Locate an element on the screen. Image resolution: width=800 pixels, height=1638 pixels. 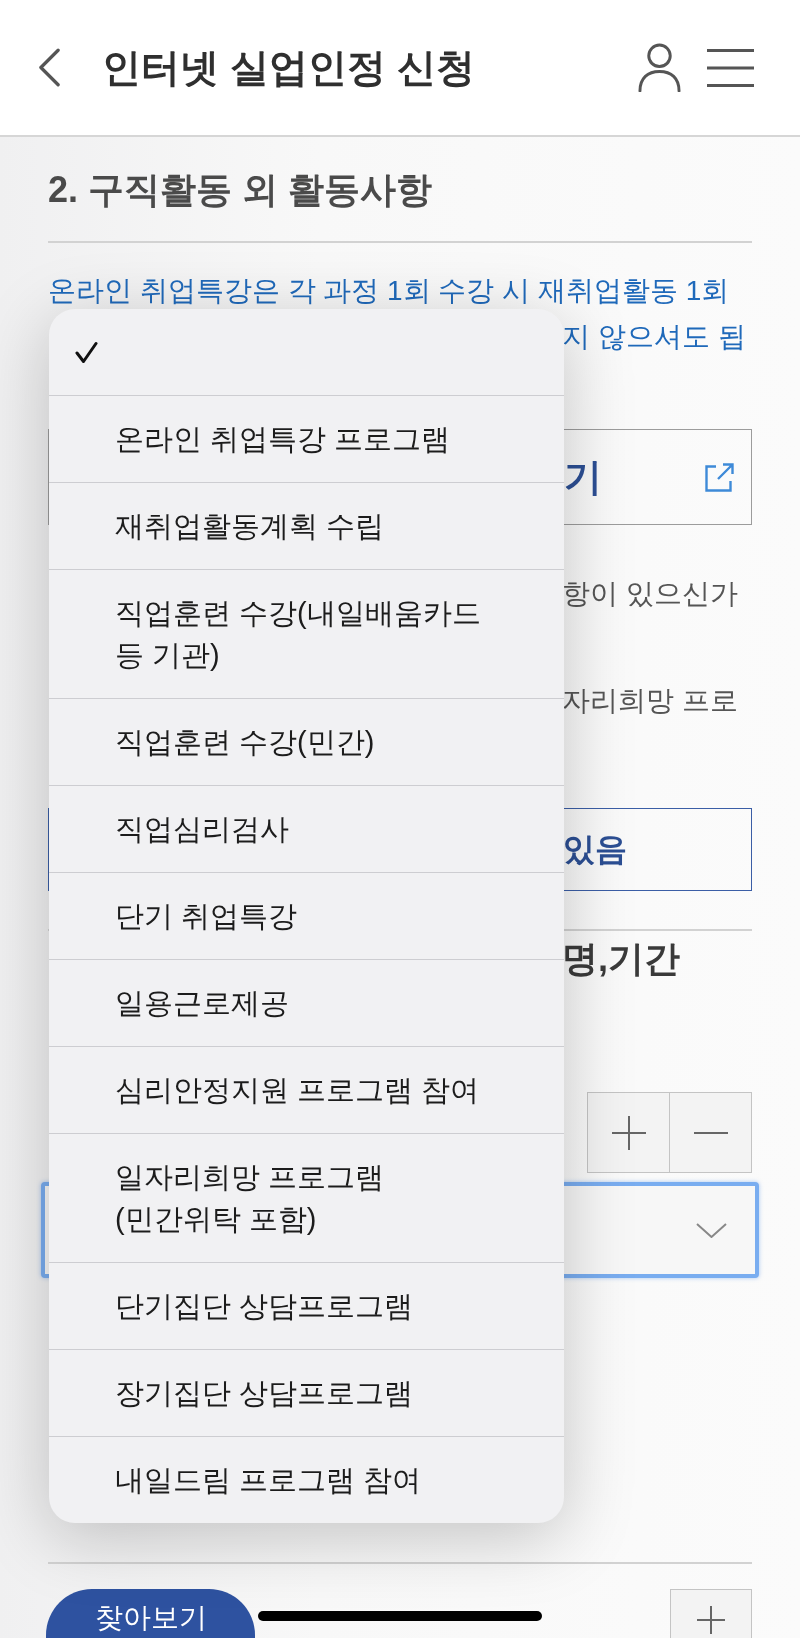
section-title: 2. 구직활동 외 활동사항 is located at coordinates (241, 190).